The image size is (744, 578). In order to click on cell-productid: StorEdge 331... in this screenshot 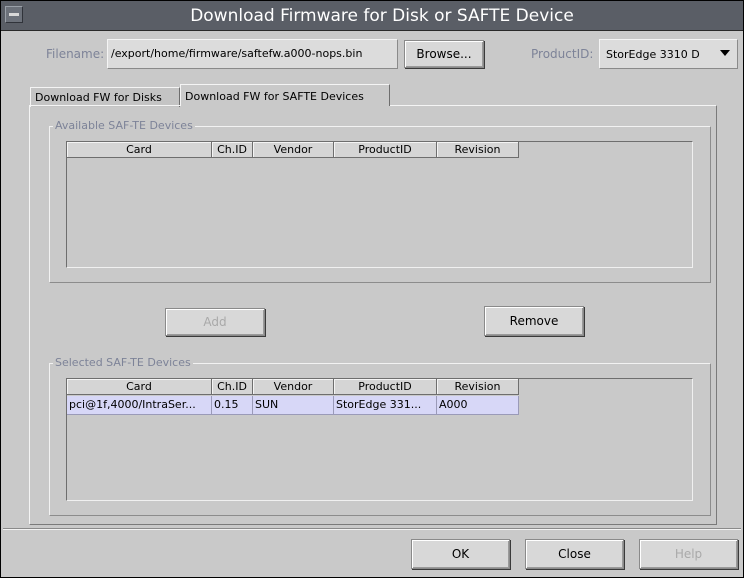, I will do `click(385, 405)`.